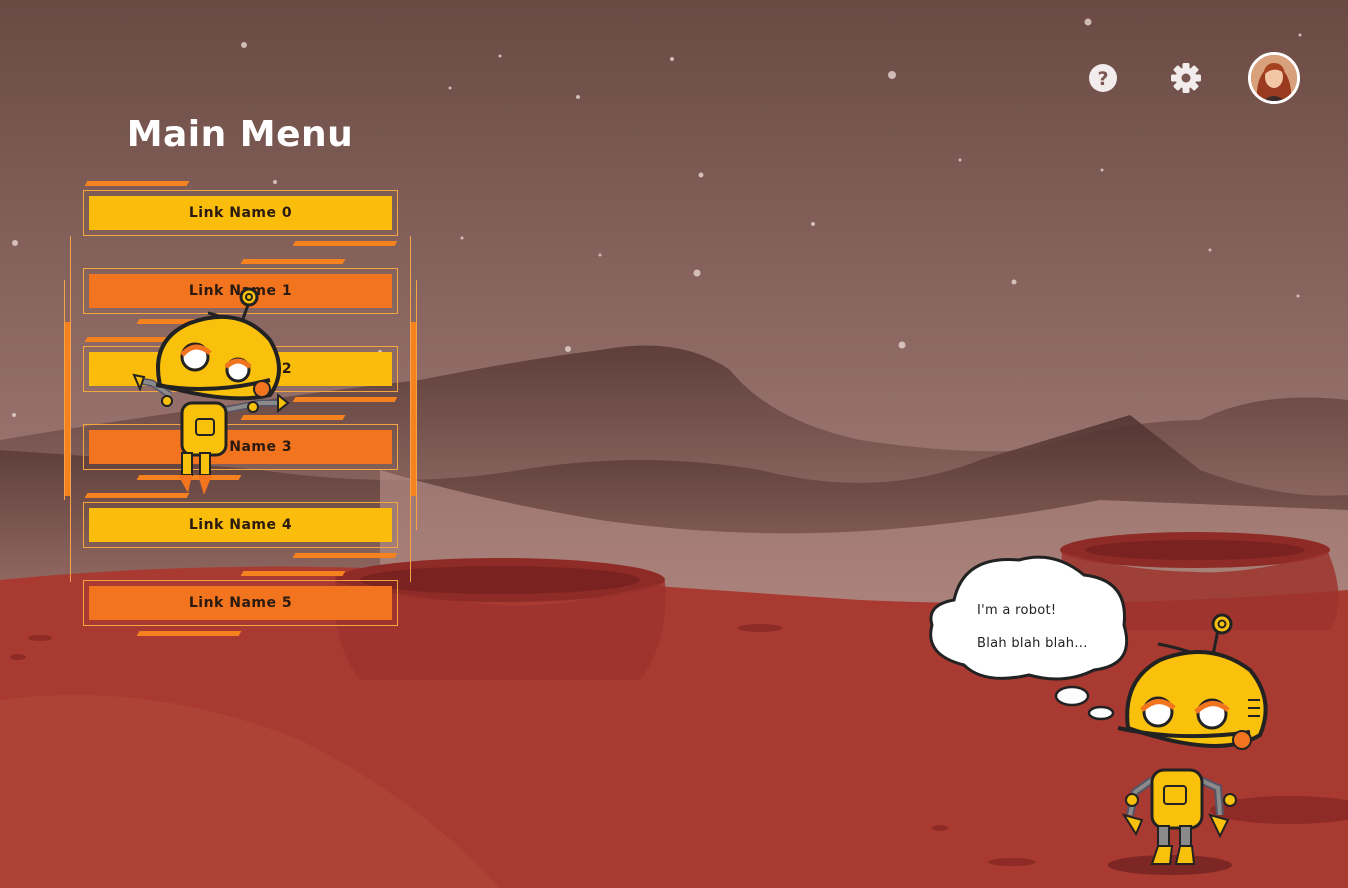 Image resolution: width=1348 pixels, height=888 pixels. I want to click on menu-title: Main Menu, so click(240, 134).